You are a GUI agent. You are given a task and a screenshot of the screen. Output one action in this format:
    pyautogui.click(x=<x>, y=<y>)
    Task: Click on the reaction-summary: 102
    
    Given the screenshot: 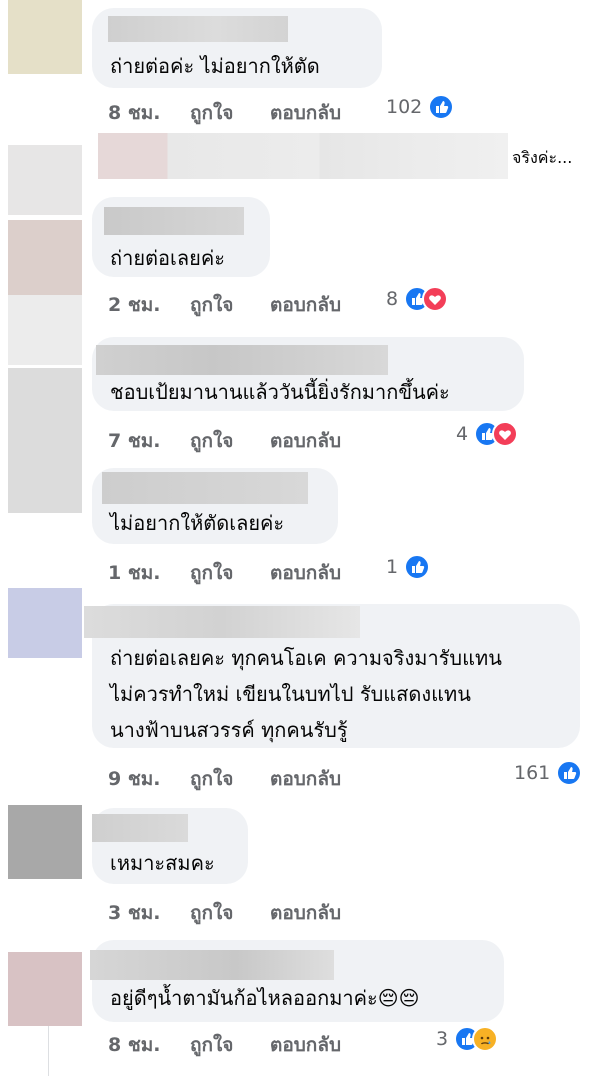 What is the action you would take?
    pyautogui.click(x=420, y=107)
    